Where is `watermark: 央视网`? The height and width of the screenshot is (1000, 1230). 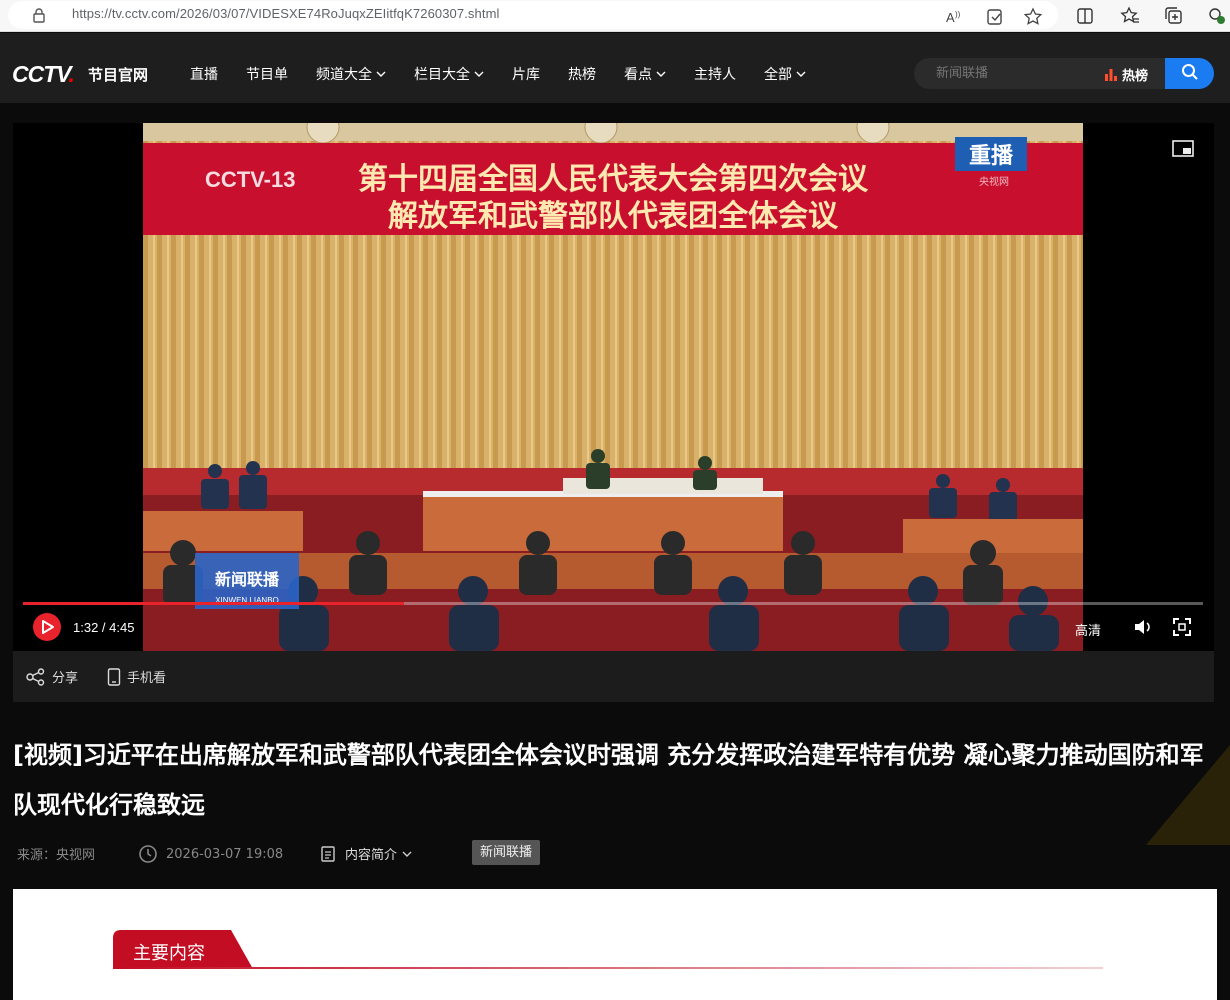
watermark: 央视网 is located at coordinates (994, 181).